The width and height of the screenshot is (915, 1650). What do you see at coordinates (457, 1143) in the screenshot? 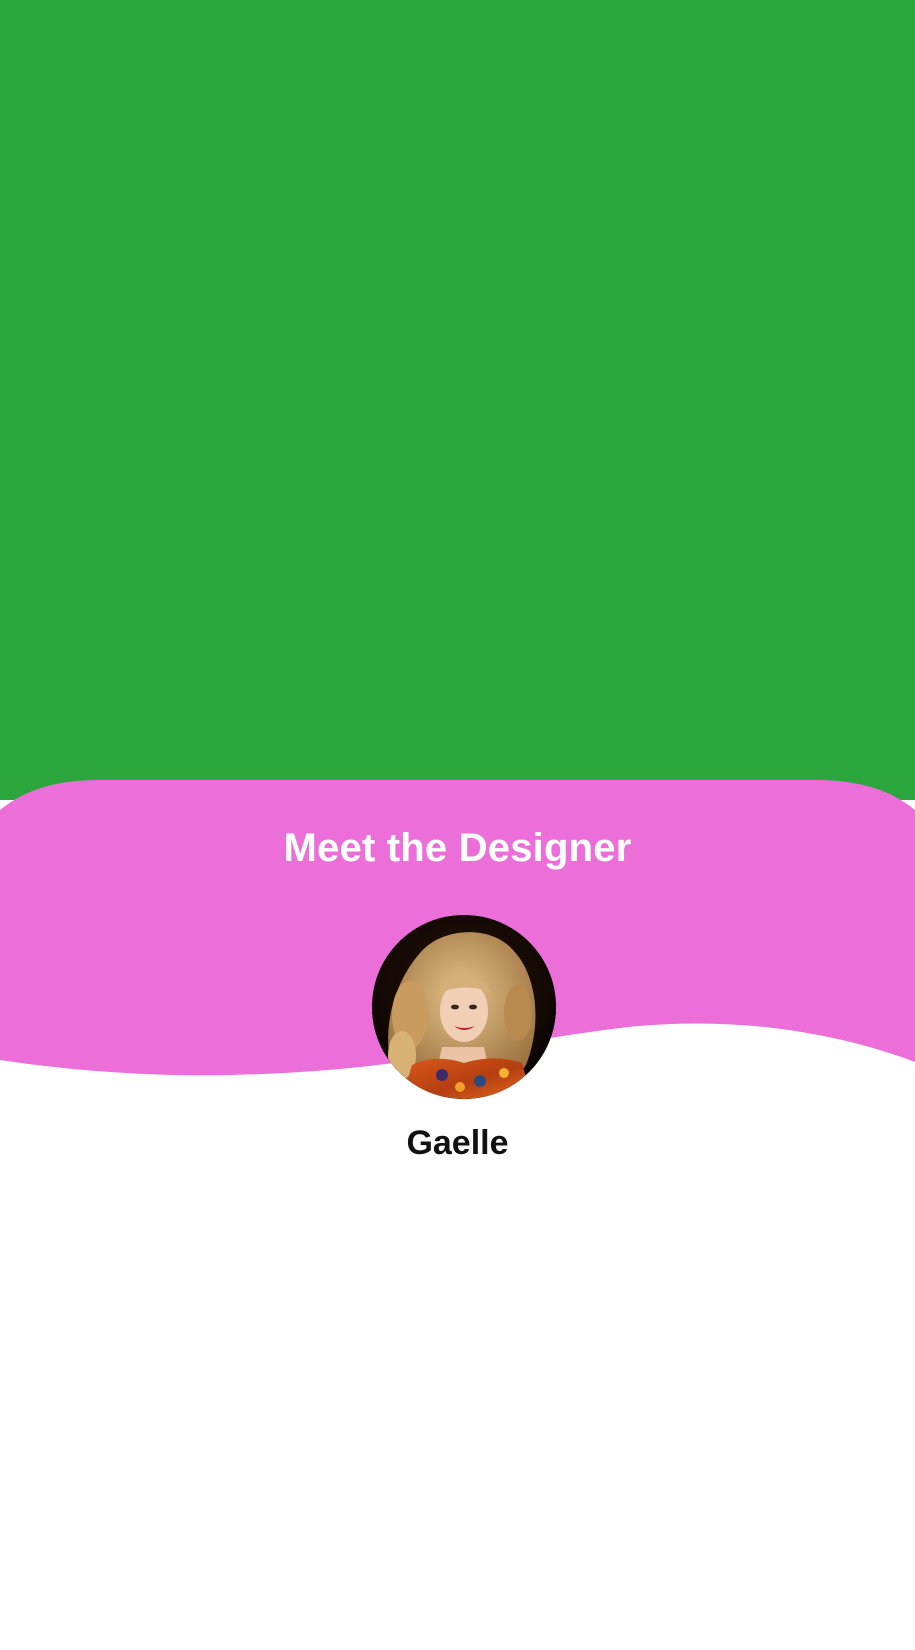
I see `designer-name: Gaelle` at bounding box center [457, 1143].